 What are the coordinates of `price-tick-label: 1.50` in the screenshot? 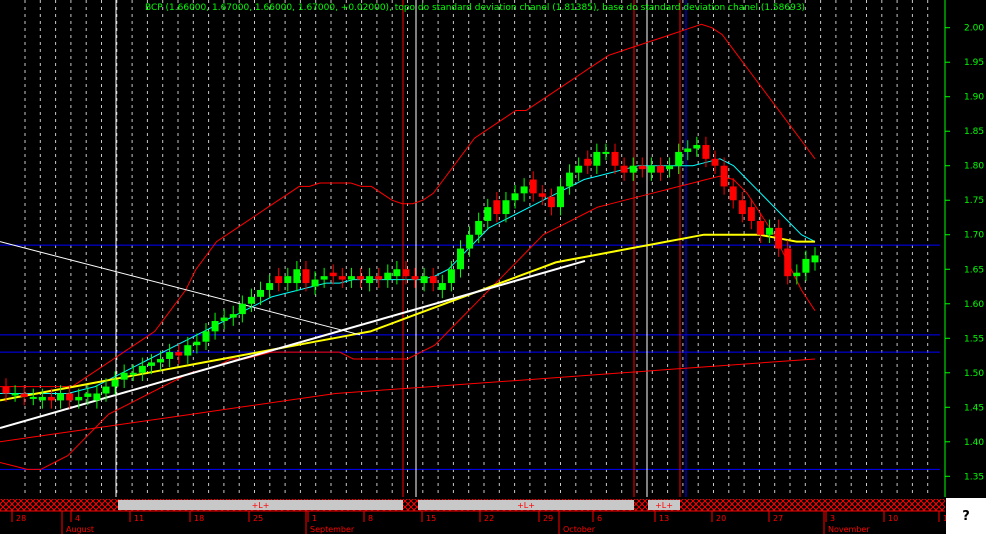 It's located at (974, 374).